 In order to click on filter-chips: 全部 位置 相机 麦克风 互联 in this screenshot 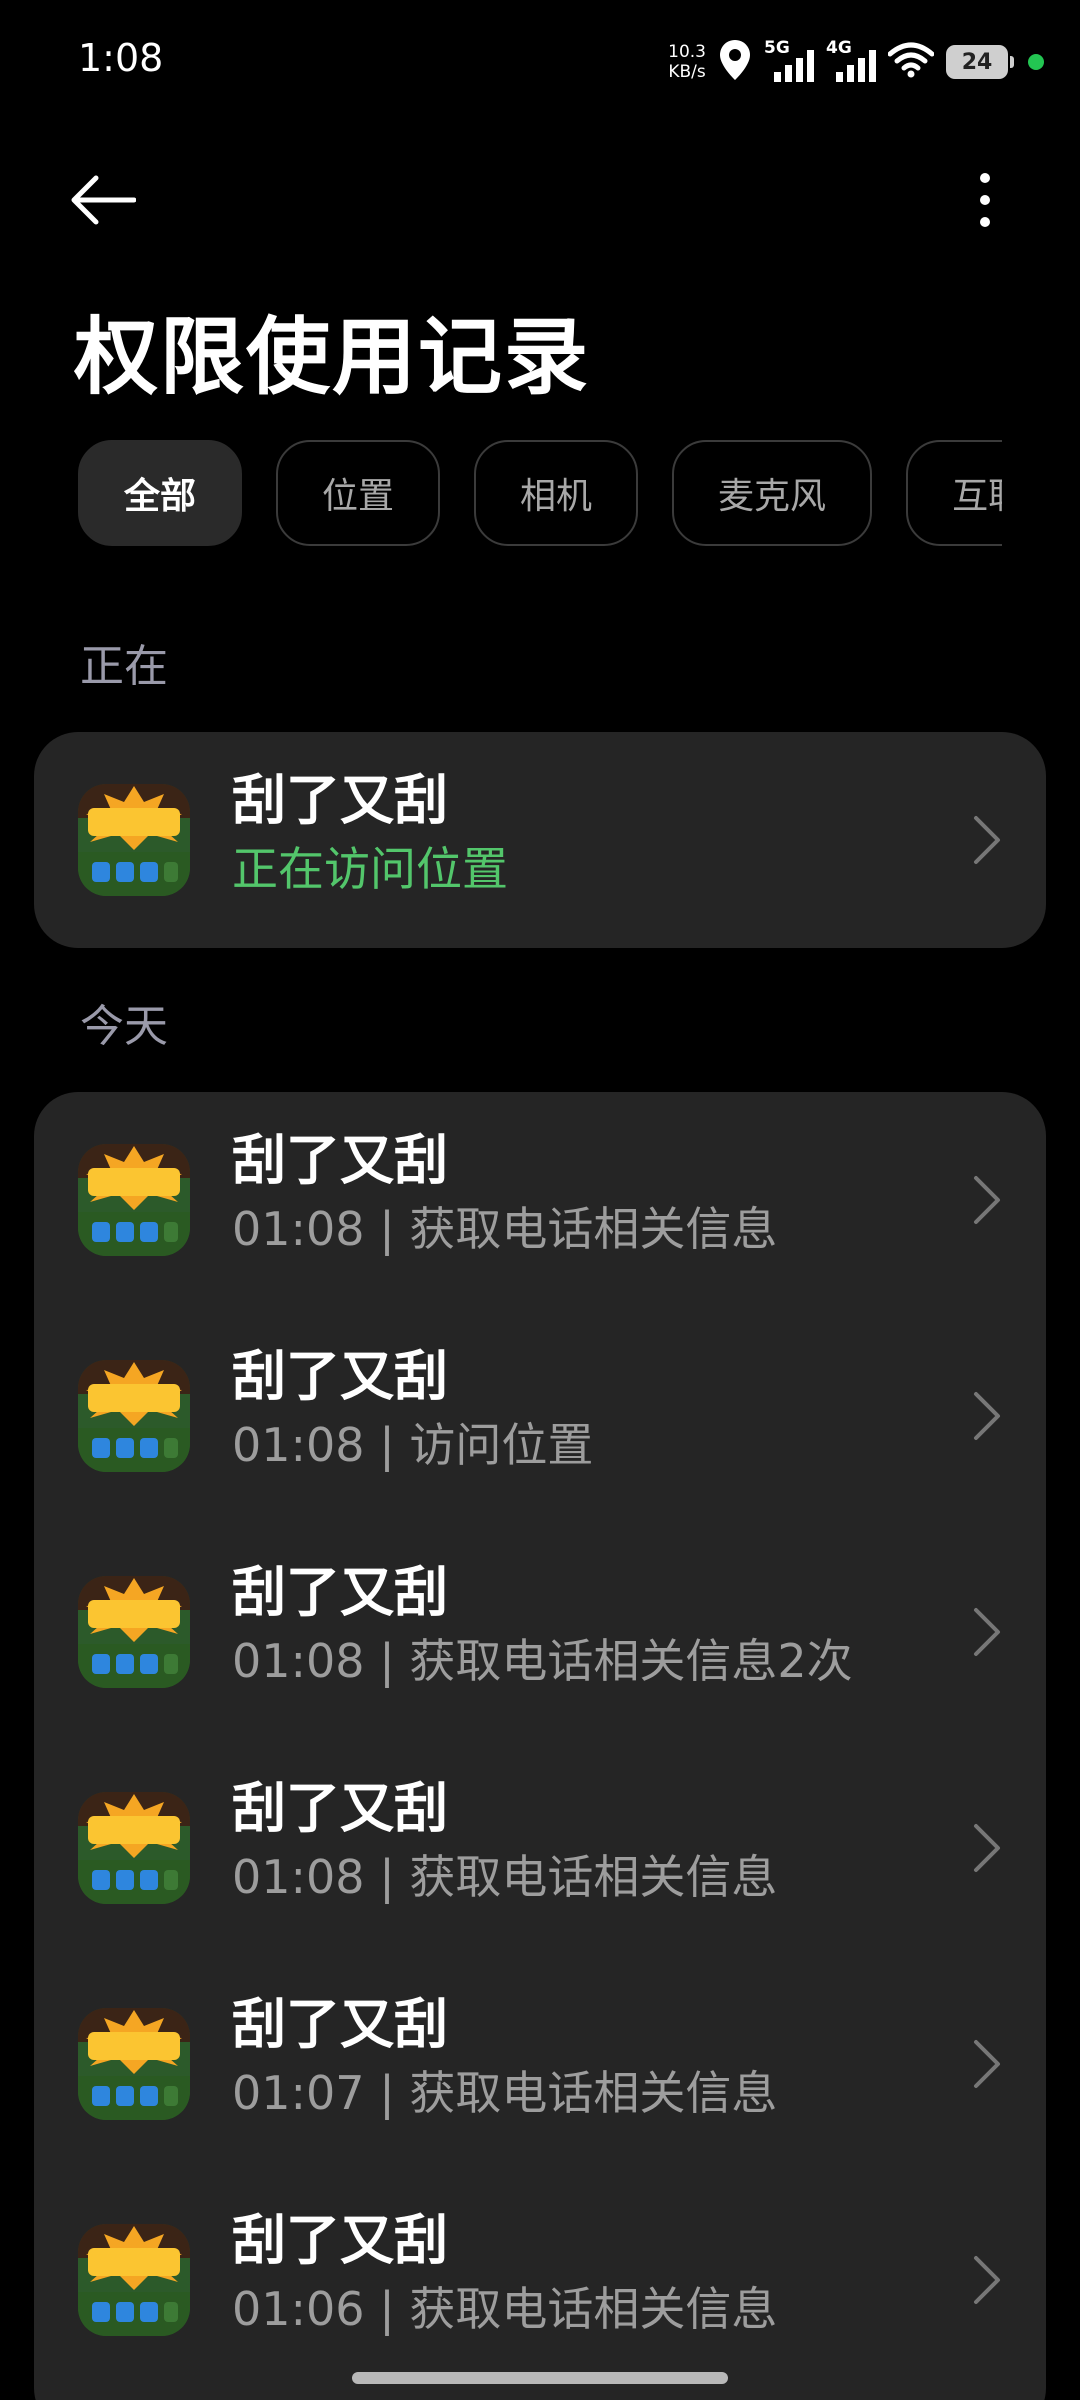, I will do `click(540, 495)`.